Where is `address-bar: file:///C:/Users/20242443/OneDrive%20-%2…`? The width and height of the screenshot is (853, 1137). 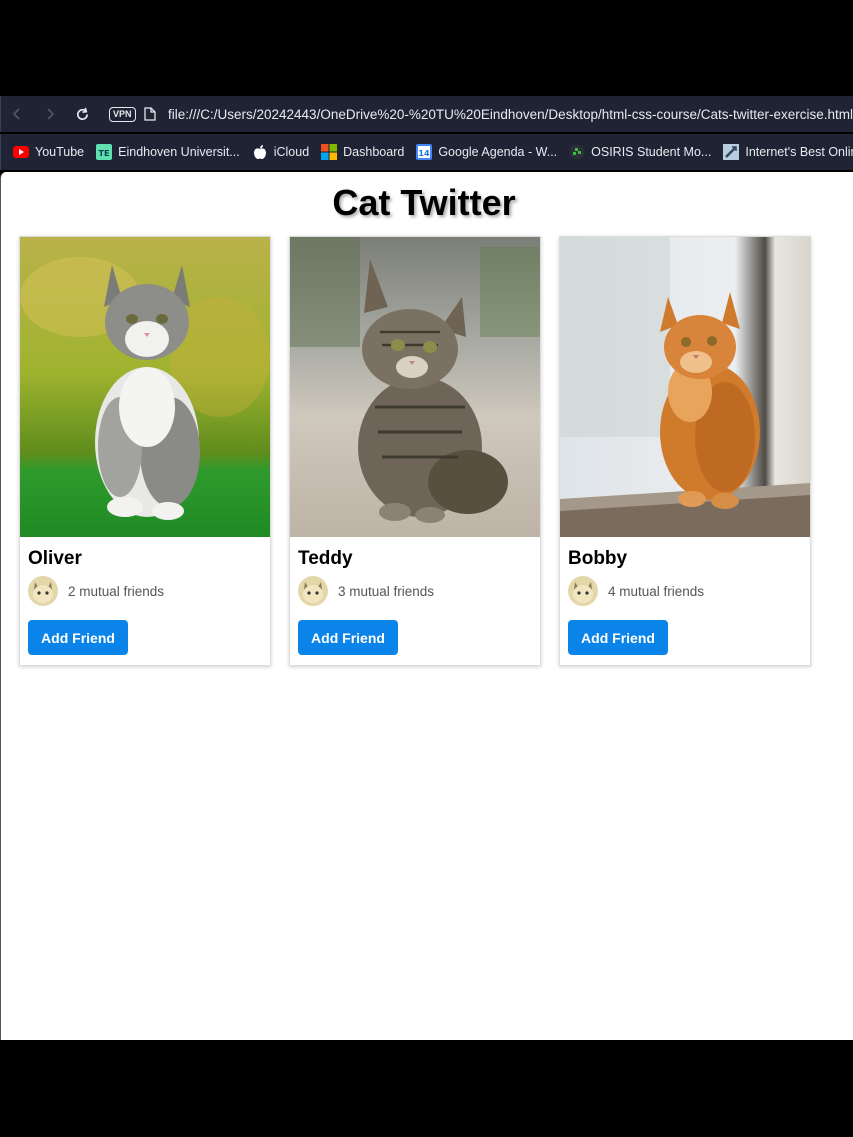
address-bar: file:///C:/Users/20242443/OneDrive%20-%2… is located at coordinates (510, 114).